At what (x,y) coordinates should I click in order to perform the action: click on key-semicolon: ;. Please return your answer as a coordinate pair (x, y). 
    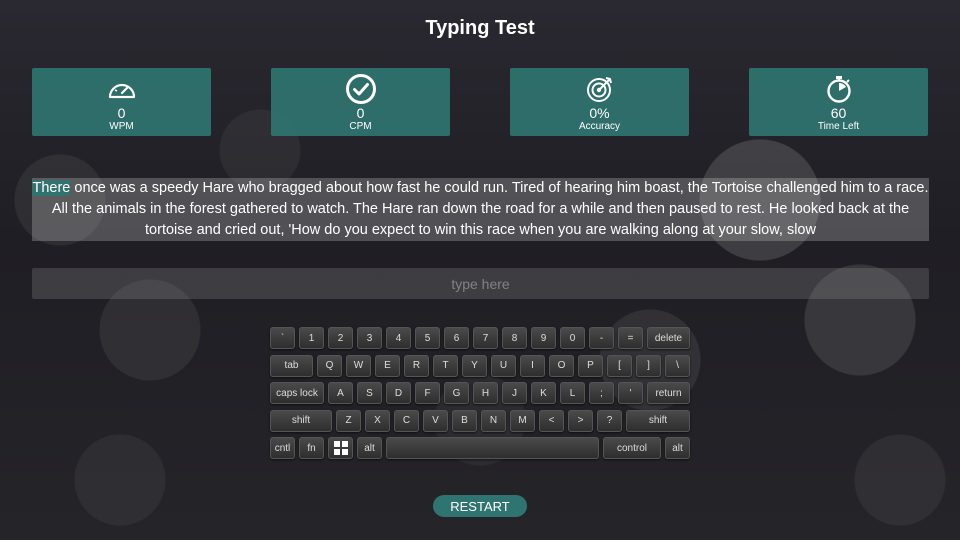
    Looking at the image, I should click on (601, 393).